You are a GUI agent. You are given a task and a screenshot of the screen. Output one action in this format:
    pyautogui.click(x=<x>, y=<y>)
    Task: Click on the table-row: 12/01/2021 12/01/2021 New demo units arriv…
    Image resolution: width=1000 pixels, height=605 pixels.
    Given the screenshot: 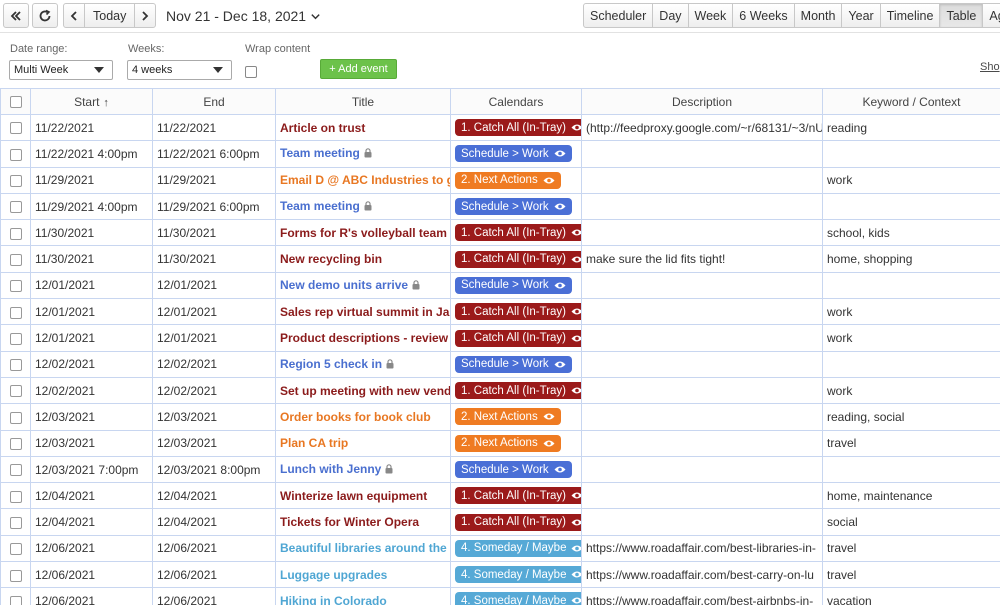 What is the action you would take?
    pyautogui.click(x=500, y=285)
    